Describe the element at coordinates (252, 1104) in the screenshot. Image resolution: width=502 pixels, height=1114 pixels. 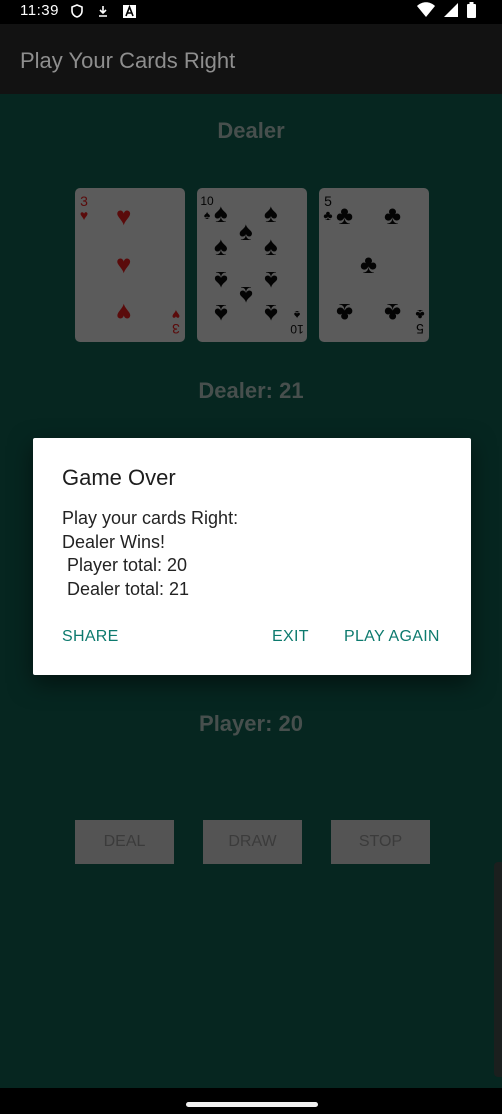
I see `home-indicator` at that location.